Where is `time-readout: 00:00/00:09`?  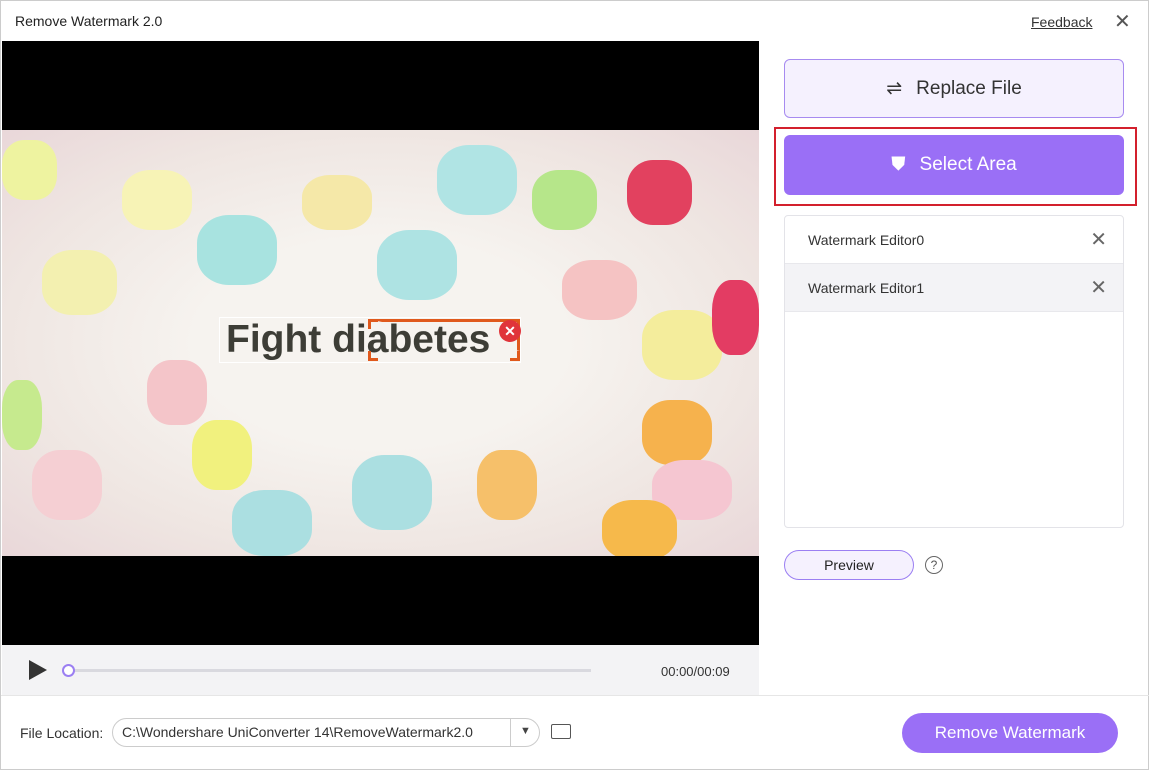 time-readout: 00:00/00:09 is located at coordinates (695, 671).